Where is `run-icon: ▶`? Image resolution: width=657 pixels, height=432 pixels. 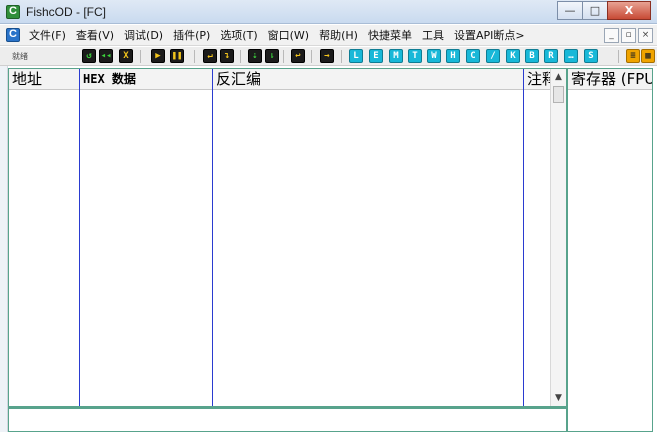
run-icon: ▶ is located at coordinates (158, 56).